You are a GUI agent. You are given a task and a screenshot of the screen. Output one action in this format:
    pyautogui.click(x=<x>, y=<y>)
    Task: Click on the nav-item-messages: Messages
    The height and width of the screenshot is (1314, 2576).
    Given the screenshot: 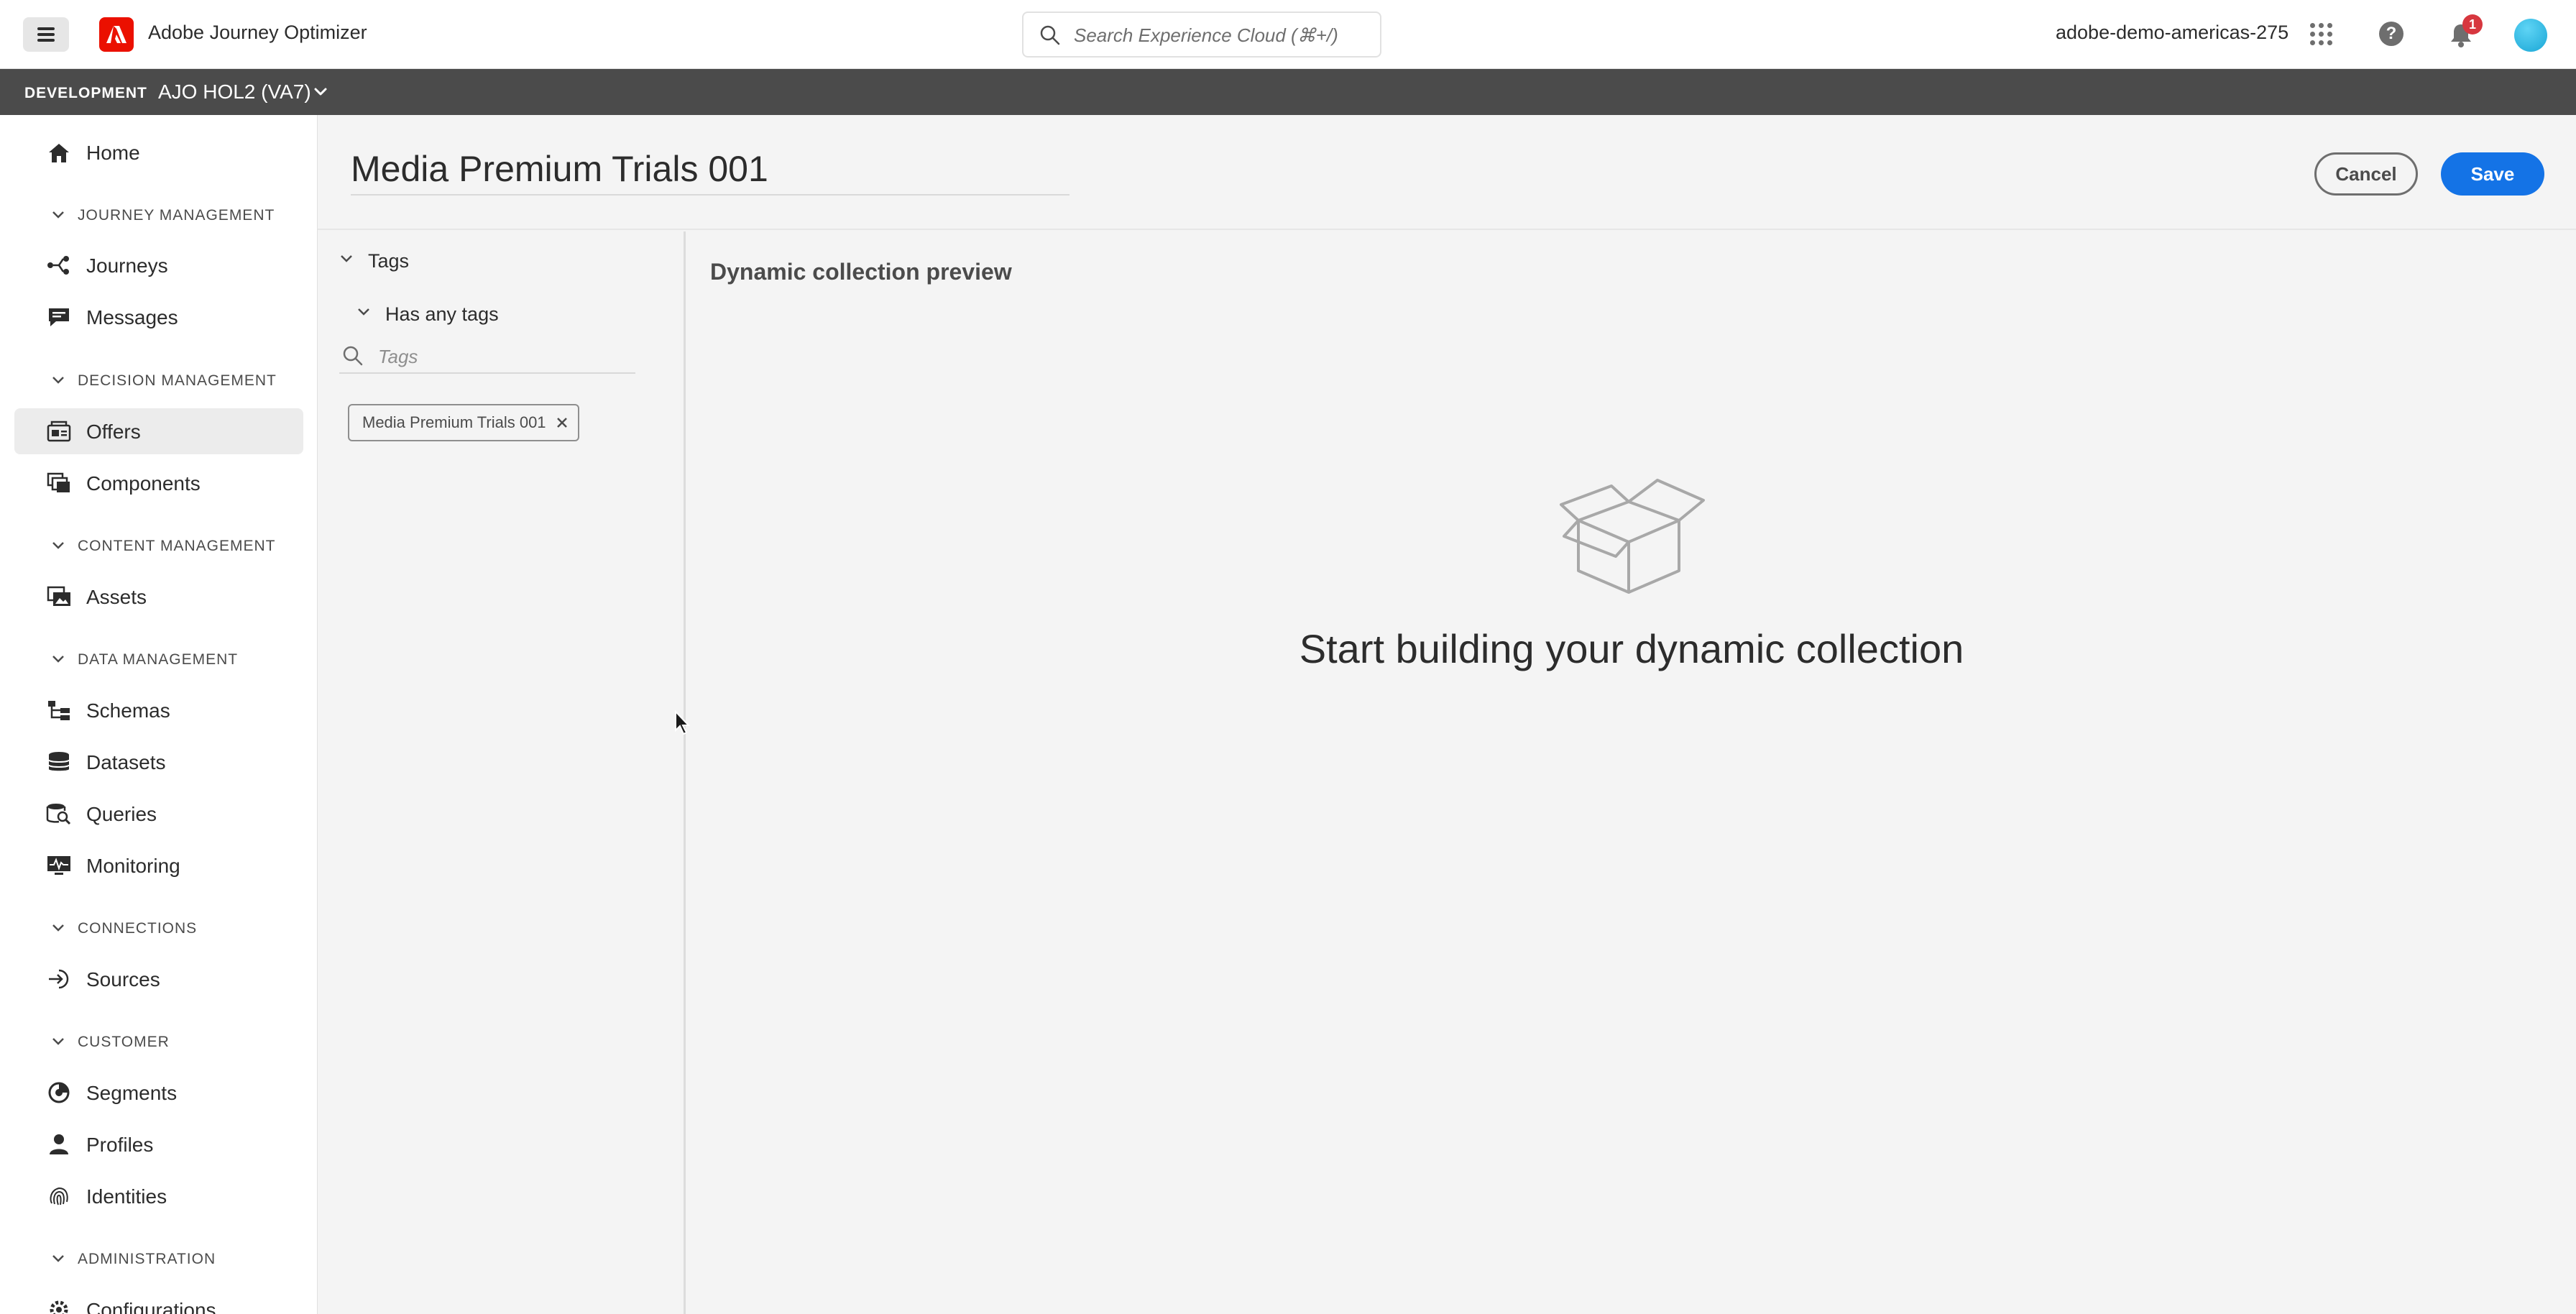 What is the action you would take?
    pyautogui.click(x=158, y=317)
    